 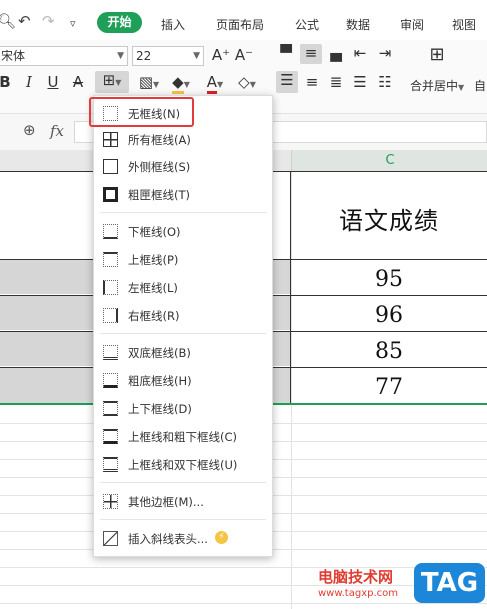 I want to click on align-center-icon: ≡, so click(x=312, y=82).